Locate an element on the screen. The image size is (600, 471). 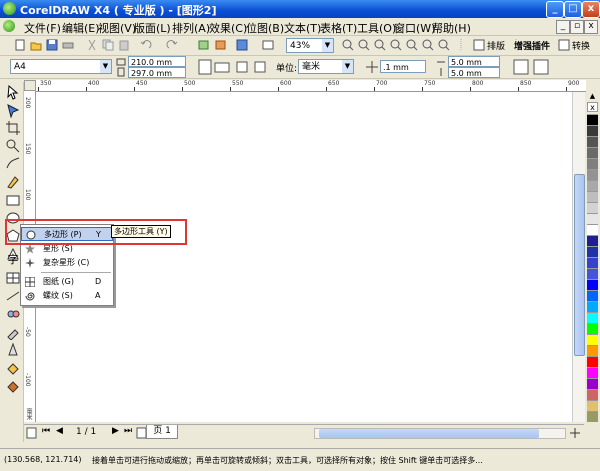
menu-text: 文本(T) is located at coordinates (302, 28).